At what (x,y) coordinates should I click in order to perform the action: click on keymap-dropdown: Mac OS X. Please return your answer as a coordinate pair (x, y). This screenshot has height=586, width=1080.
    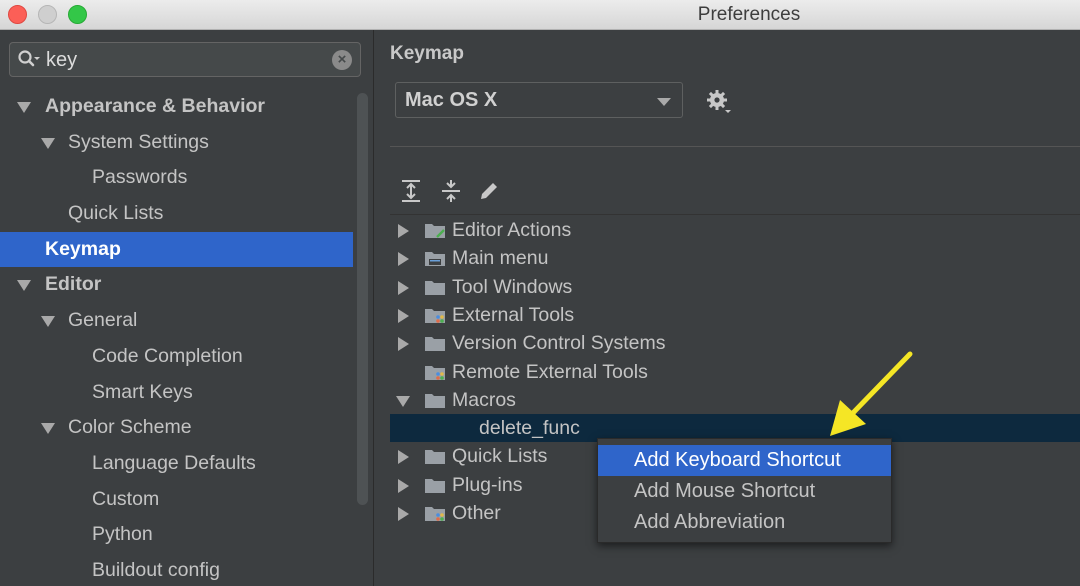
    Looking at the image, I should click on (539, 100).